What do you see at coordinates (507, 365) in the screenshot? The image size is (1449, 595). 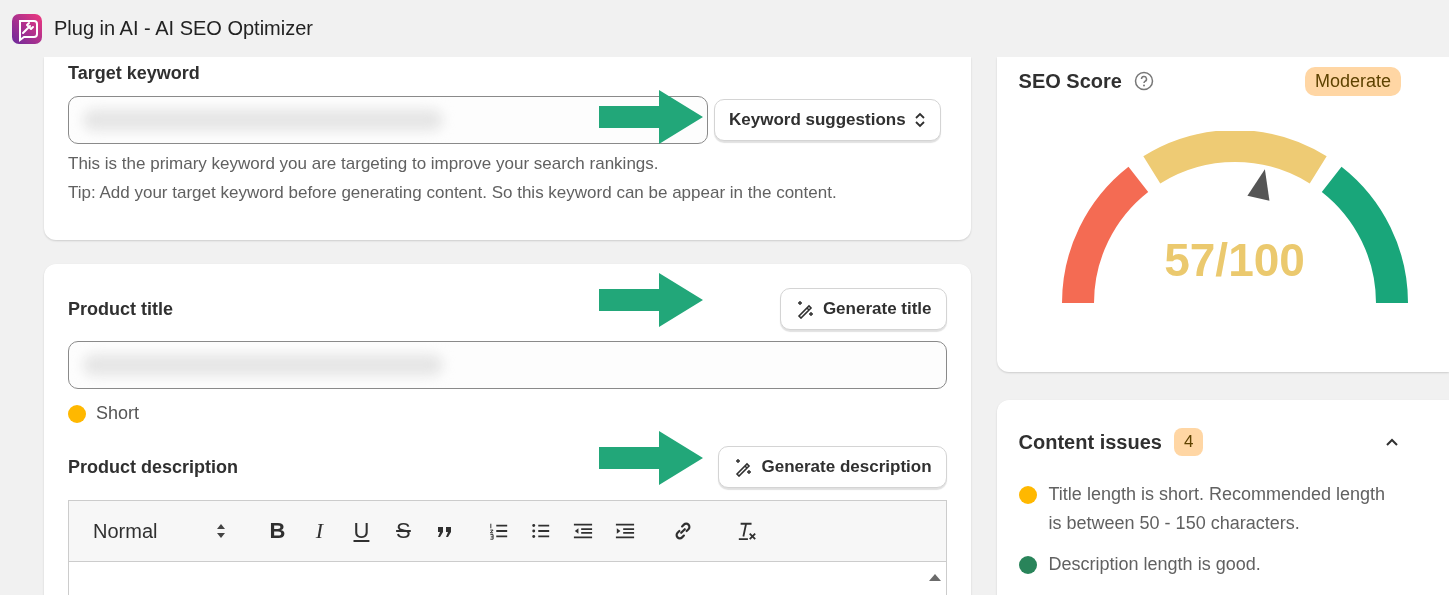 I see `title-input-field` at bounding box center [507, 365].